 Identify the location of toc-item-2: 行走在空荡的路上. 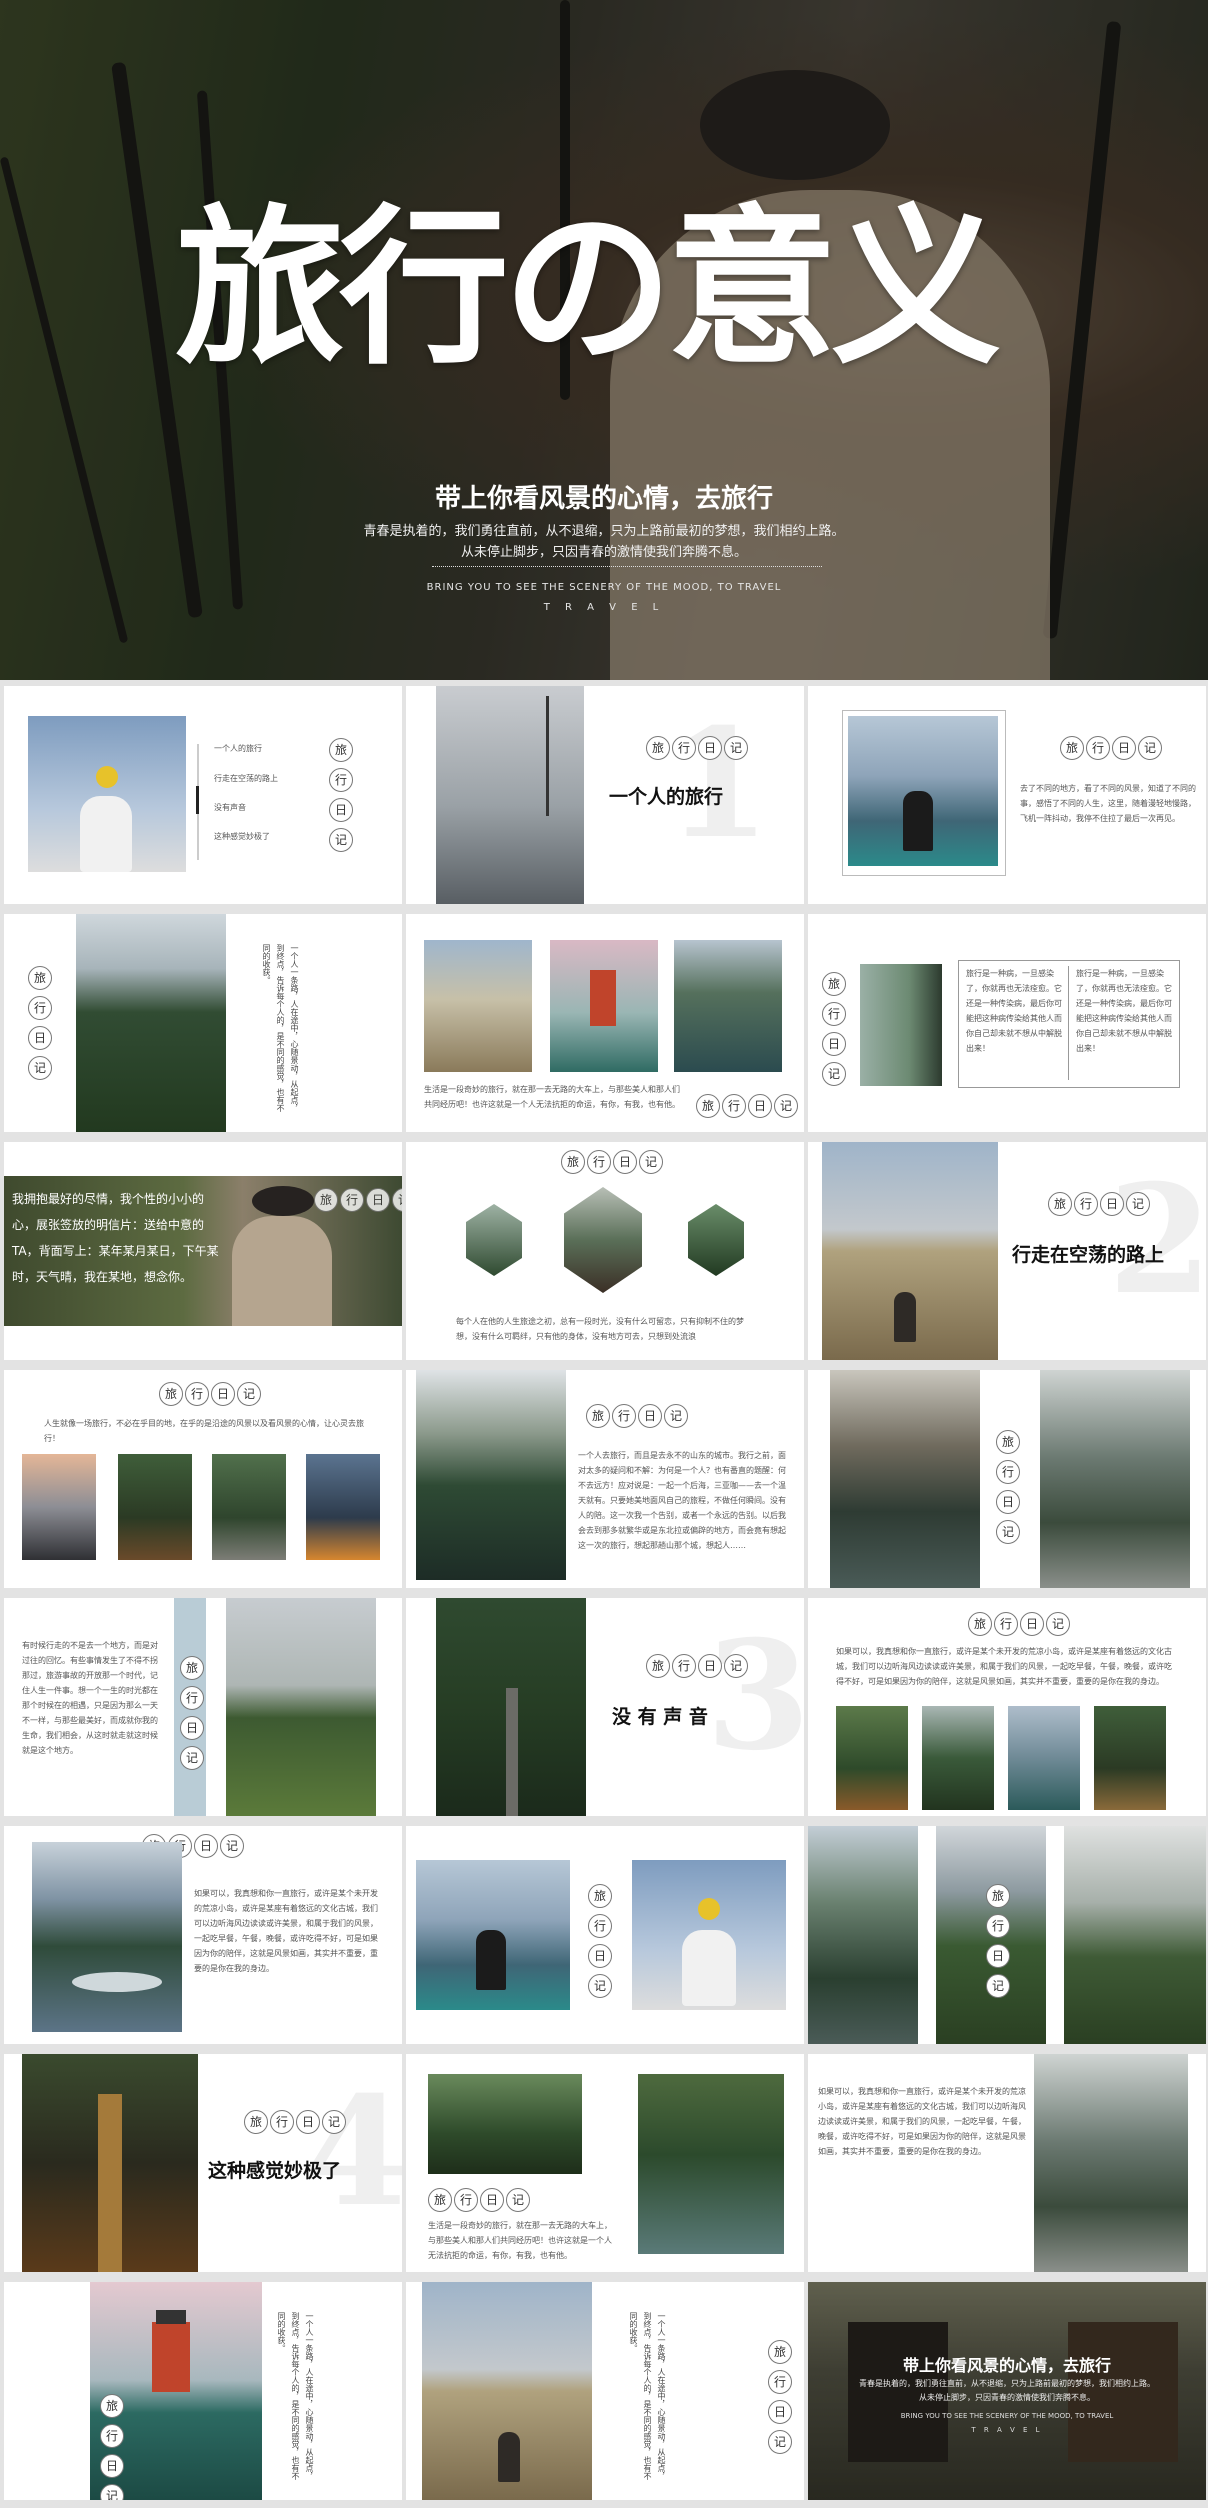
(246, 778).